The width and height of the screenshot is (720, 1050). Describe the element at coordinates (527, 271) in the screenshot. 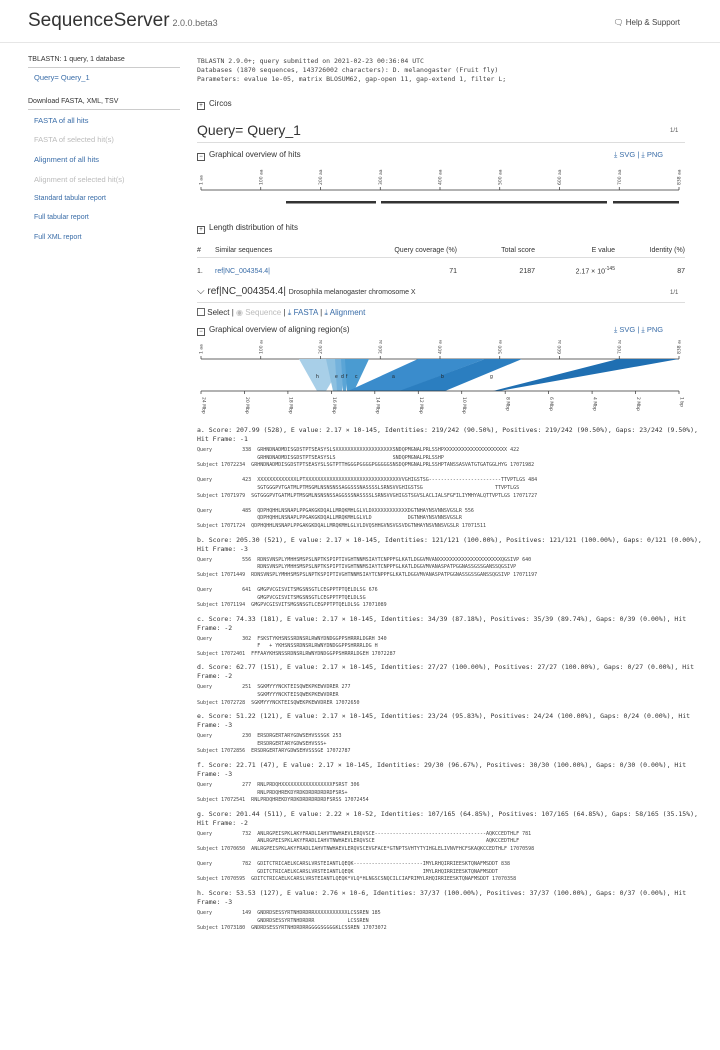

I see `hit-score: 2187` at that location.